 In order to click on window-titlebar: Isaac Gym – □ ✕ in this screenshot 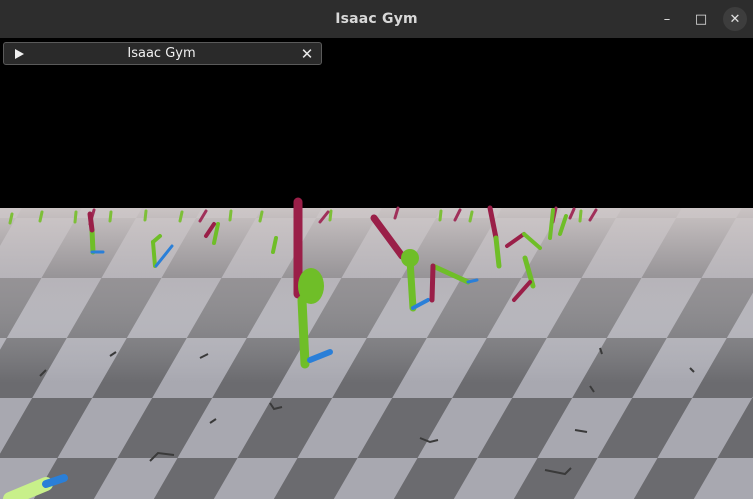, I will do `click(376, 19)`.